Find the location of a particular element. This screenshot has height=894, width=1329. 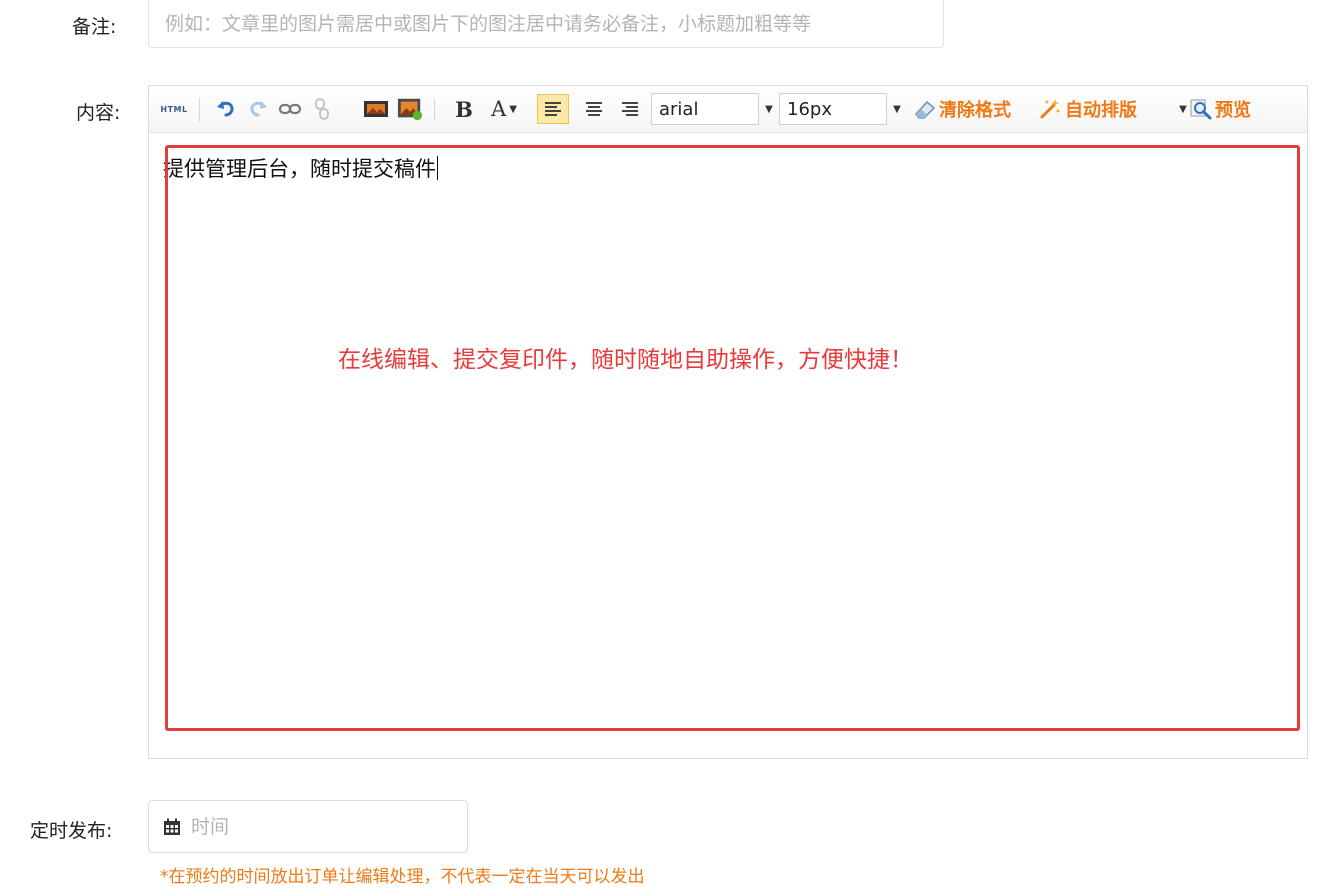

insert-image-button is located at coordinates (410, 109).